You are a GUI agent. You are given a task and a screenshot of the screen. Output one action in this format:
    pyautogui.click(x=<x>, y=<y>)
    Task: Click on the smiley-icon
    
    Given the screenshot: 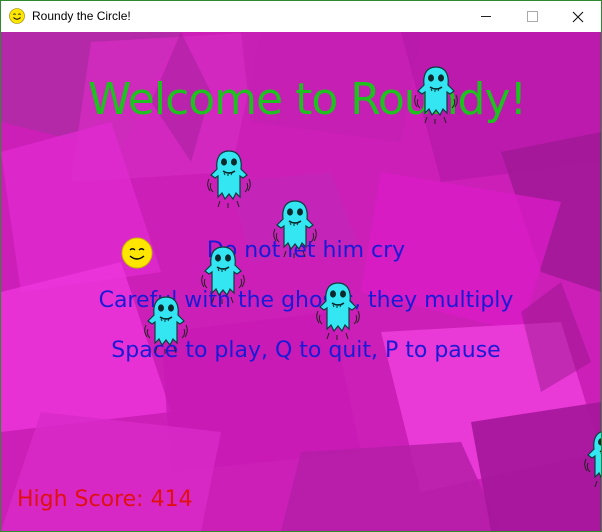 What is the action you would take?
    pyautogui.click(x=17, y=16)
    